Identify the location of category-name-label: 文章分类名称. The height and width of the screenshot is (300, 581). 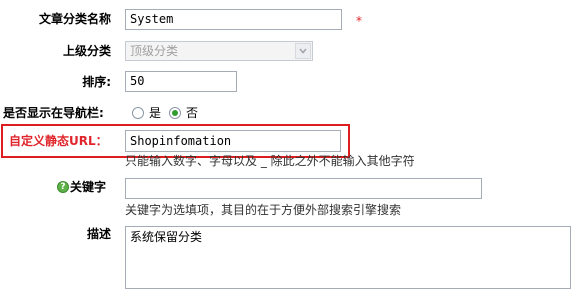
(74, 19).